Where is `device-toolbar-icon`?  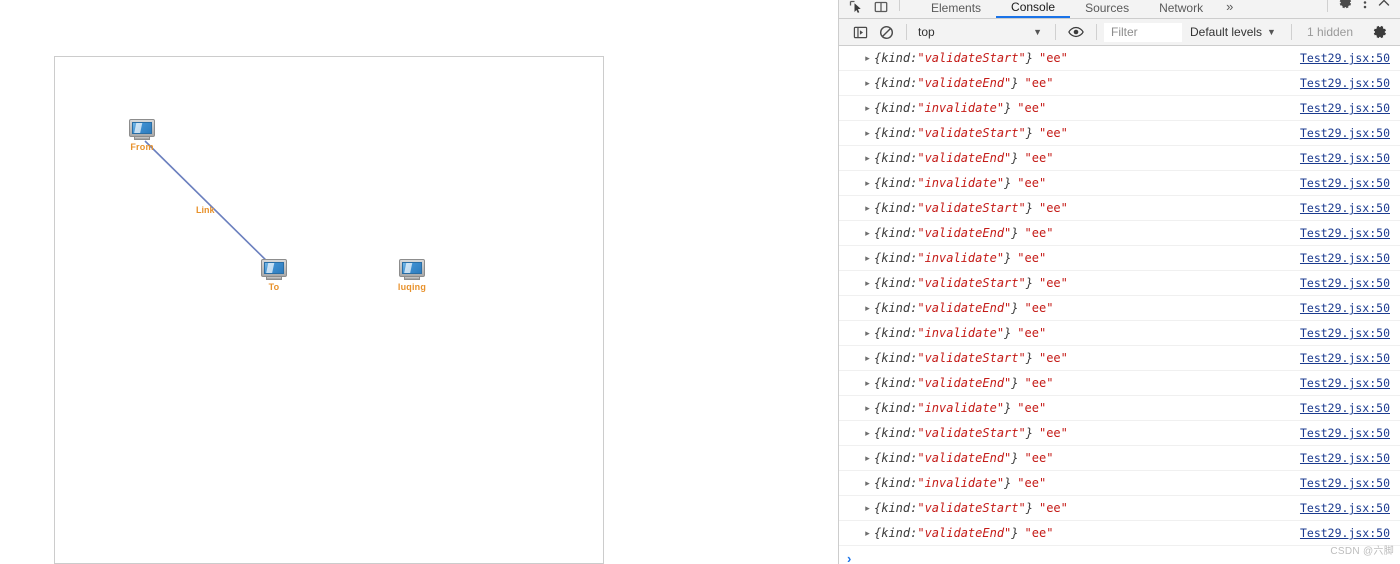
device-toolbar-icon is located at coordinates (881, 7).